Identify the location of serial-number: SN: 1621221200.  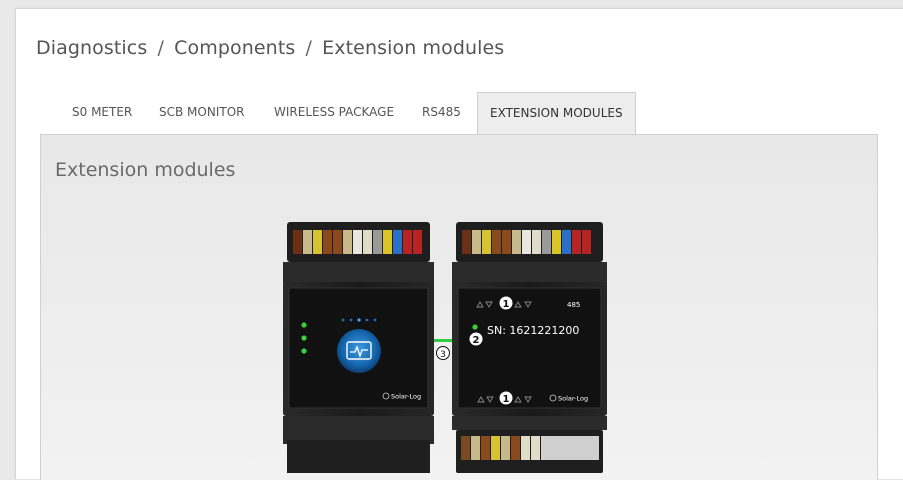
(533, 330).